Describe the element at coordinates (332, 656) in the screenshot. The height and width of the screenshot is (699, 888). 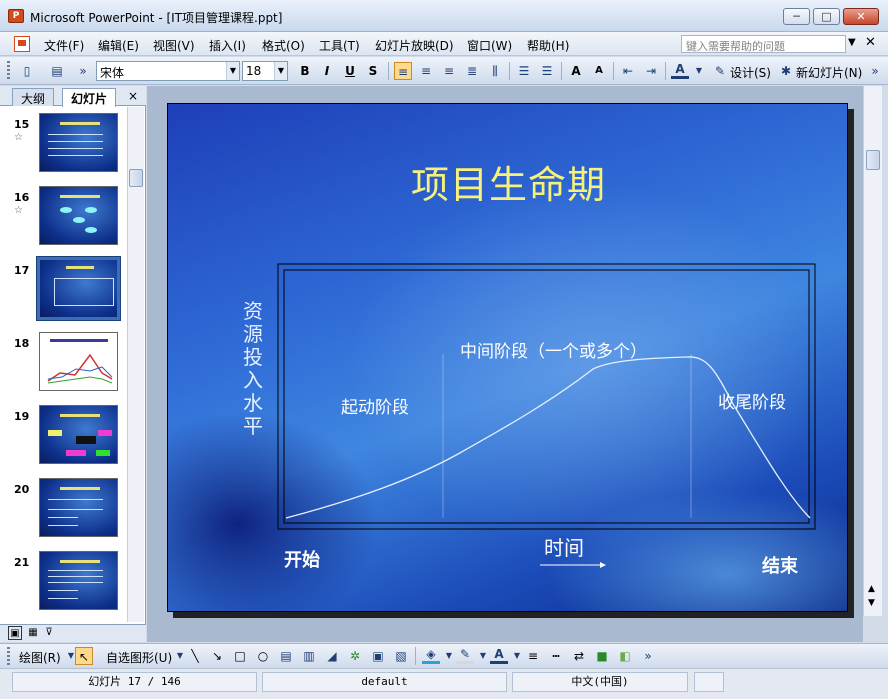
I see `wordart-icon: ◢` at that location.